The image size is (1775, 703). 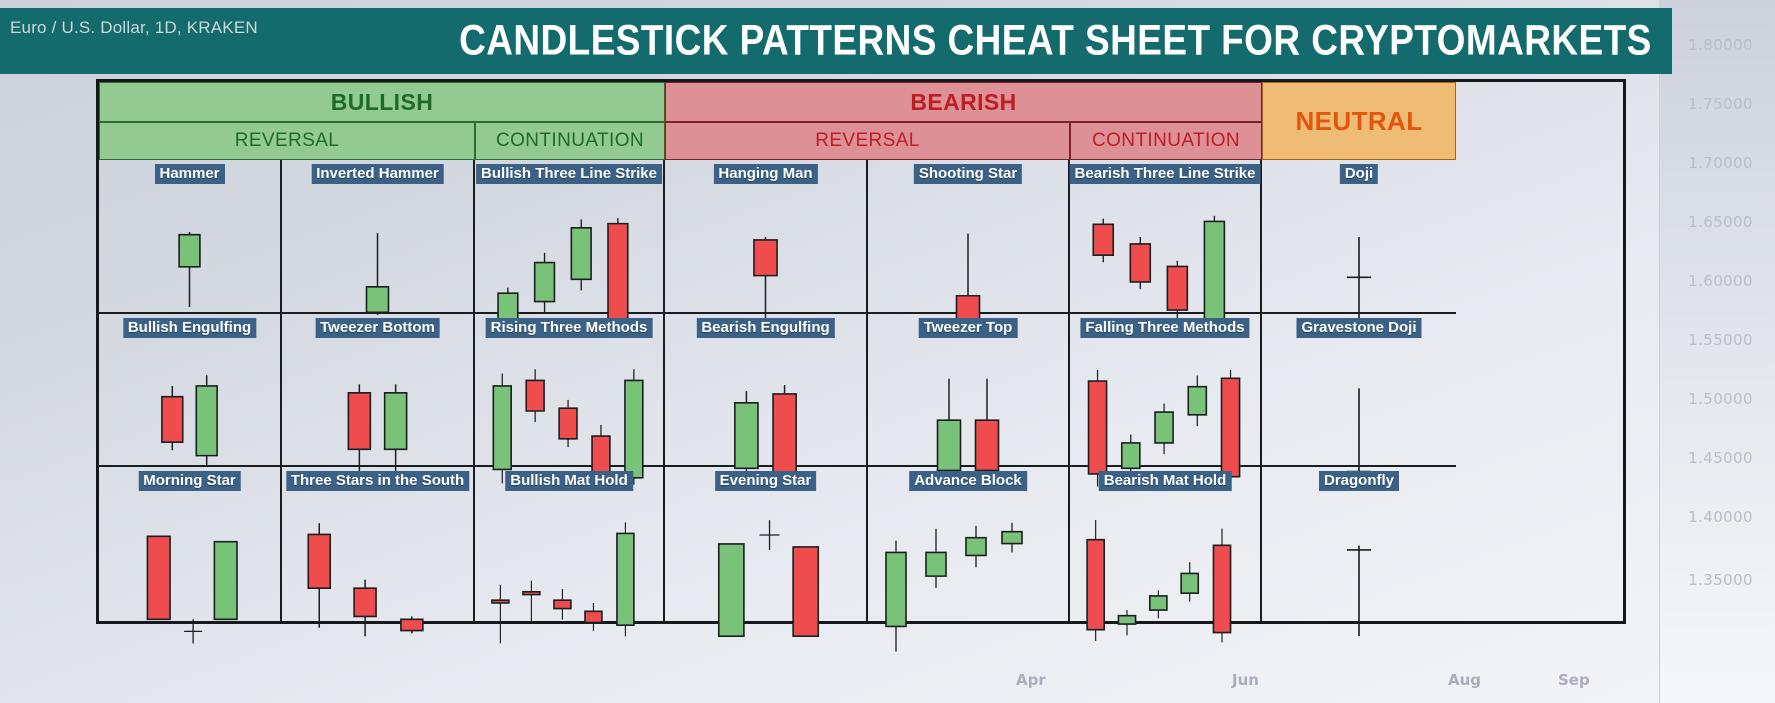 What do you see at coordinates (189, 327) in the screenshot?
I see `pattern-label: Bullish Engulfing` at bounding box center [189, 327].